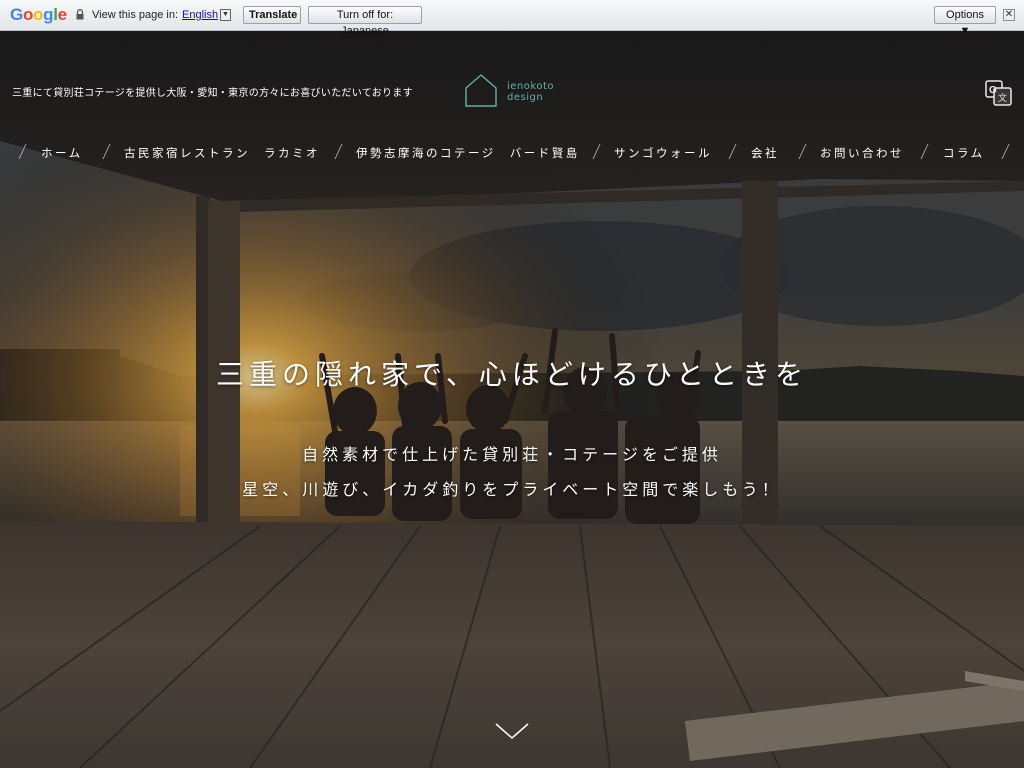 The width and height of the screenshot is (1024, 768). Describe the element at coordinates (38, 14) in the screenshot. I see `google-logo: Google` at that location.